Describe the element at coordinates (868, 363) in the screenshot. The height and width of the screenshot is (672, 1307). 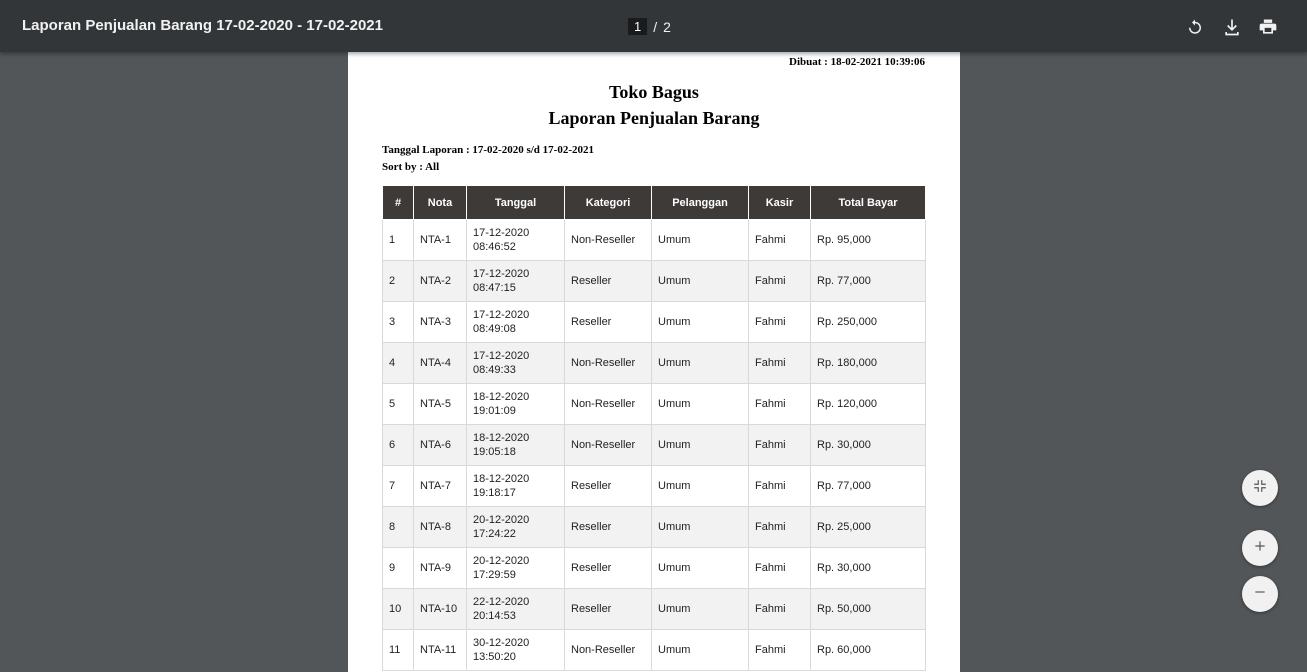
I see `total-bayar-cell: Rp. 180,000` at that location.